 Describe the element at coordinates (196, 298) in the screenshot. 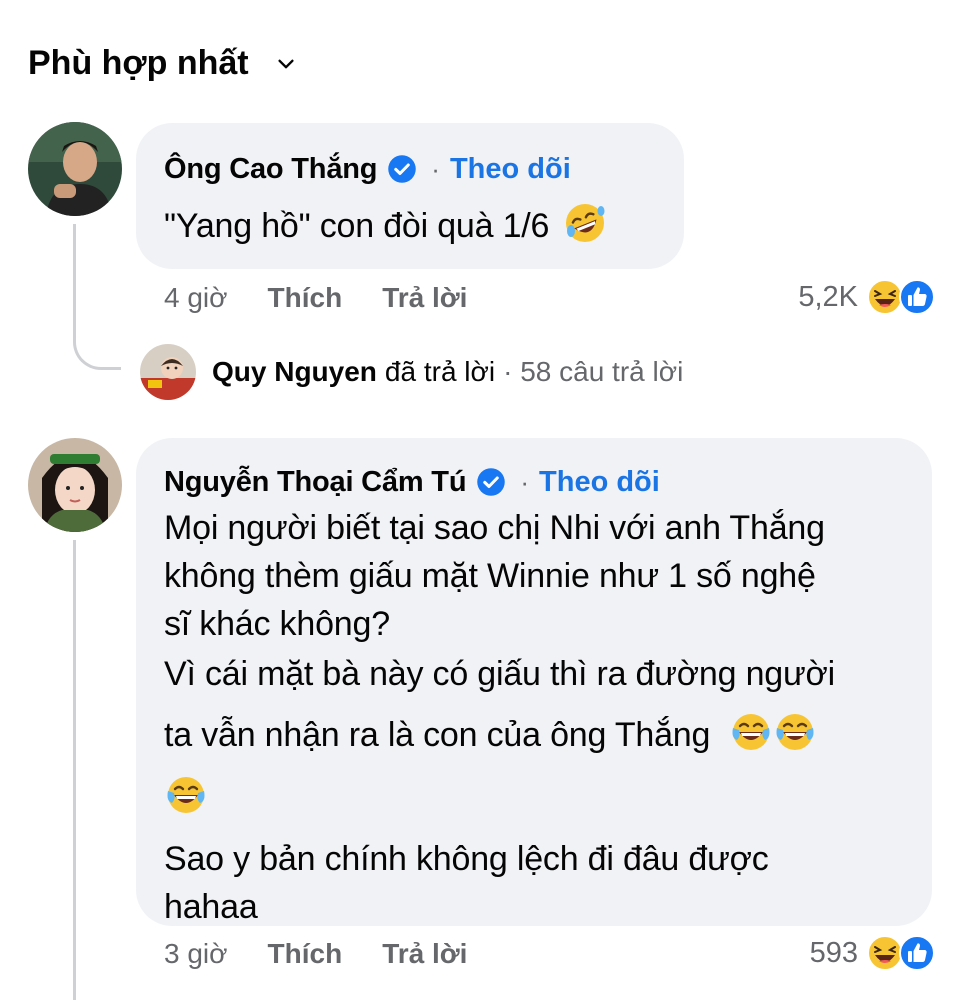

I see `comment-time: 4 giờ` at that location.